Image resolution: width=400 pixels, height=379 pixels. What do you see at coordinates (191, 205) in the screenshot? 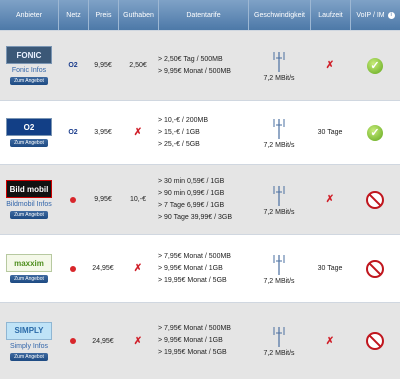
I see `tariff-item: > 7 Tage 6,99€ / 1GB` at bounding box center [191, 205].